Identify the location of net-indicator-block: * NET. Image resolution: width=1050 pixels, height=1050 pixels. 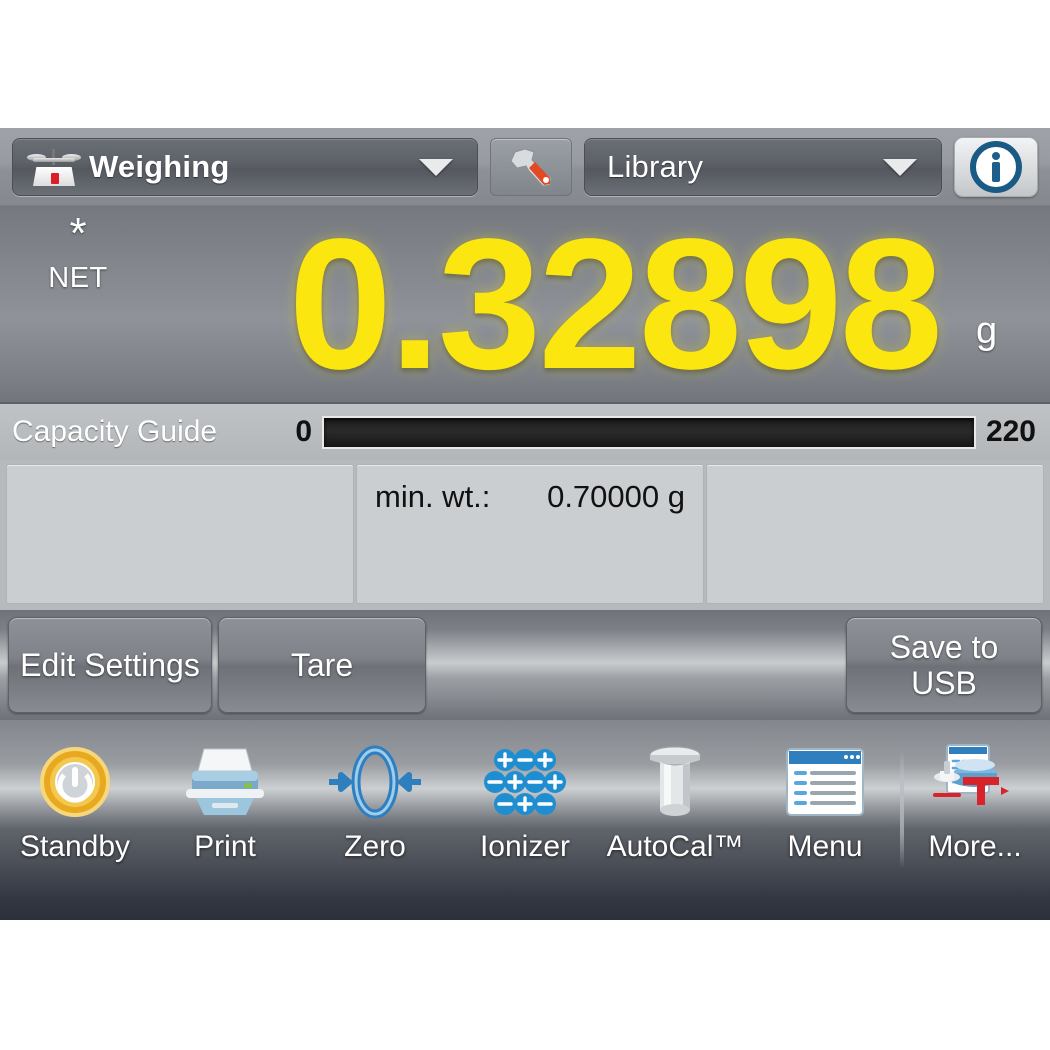
(78, 252).